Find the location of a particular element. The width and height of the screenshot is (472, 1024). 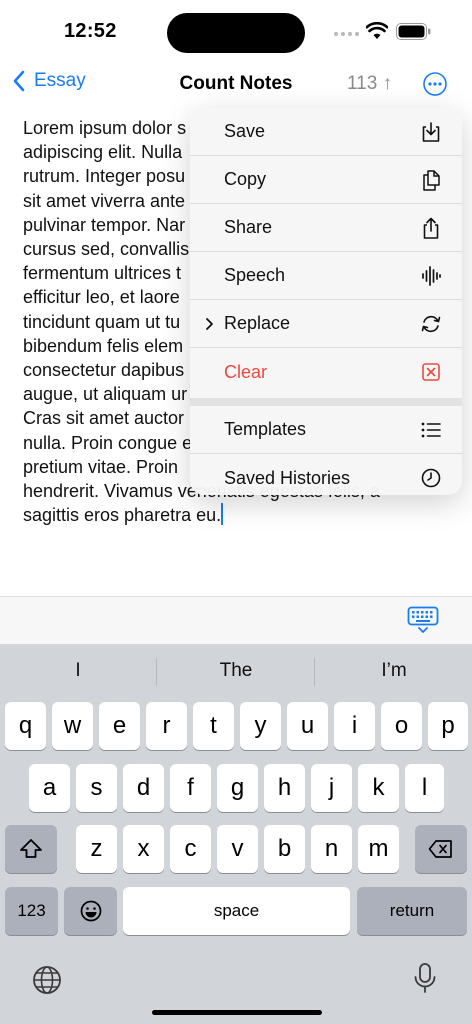

share-icon is located at coordinates (431, 228).